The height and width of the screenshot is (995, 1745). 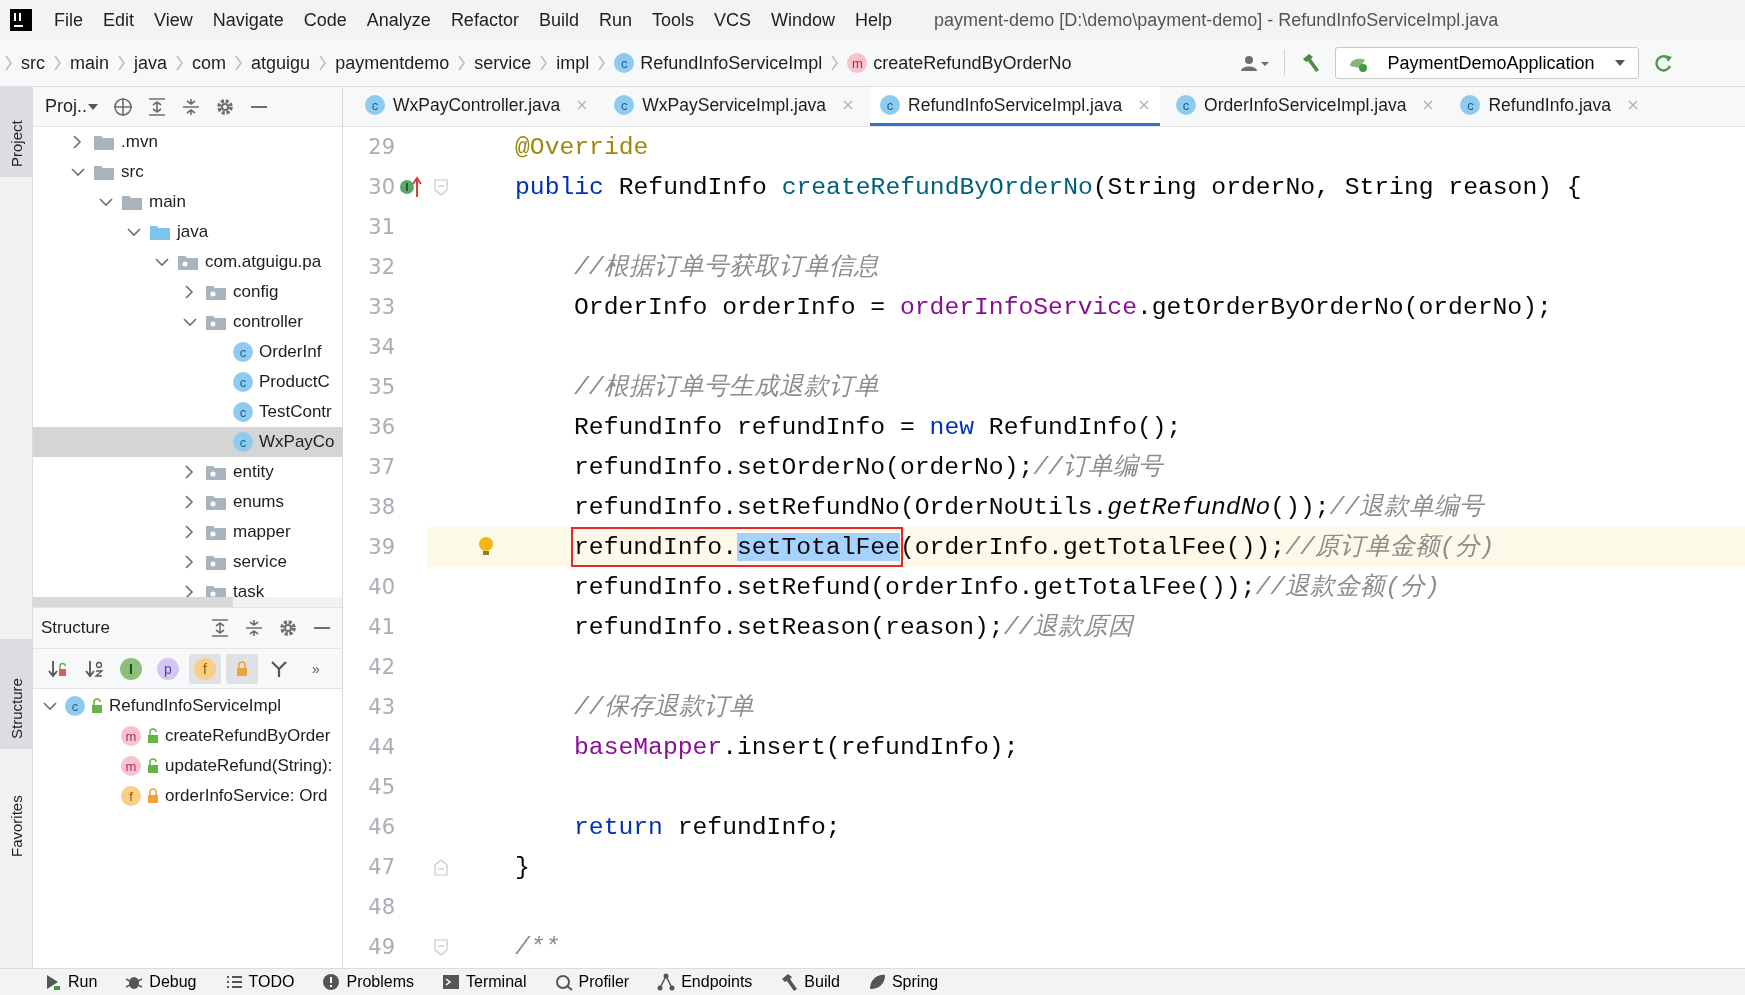 I want to click on crosshair-icon, so click(x=123, y=106).